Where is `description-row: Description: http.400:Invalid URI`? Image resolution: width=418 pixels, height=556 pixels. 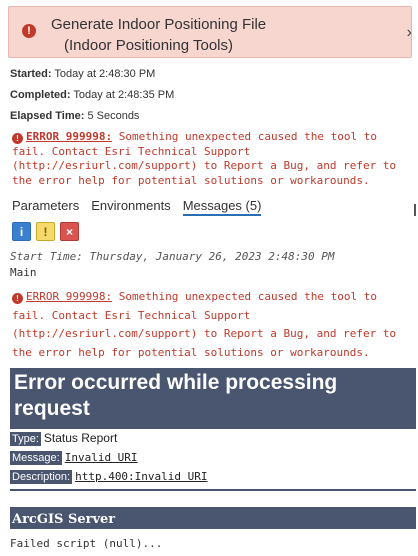 description-row: Description: http.400:Invalid URI is located at coordinates (109, 476).